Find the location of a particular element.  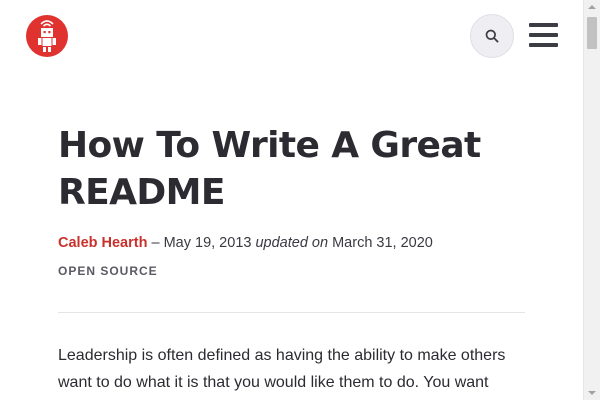

scroll-up-arrow-icon is located at coordinates (592, 7).